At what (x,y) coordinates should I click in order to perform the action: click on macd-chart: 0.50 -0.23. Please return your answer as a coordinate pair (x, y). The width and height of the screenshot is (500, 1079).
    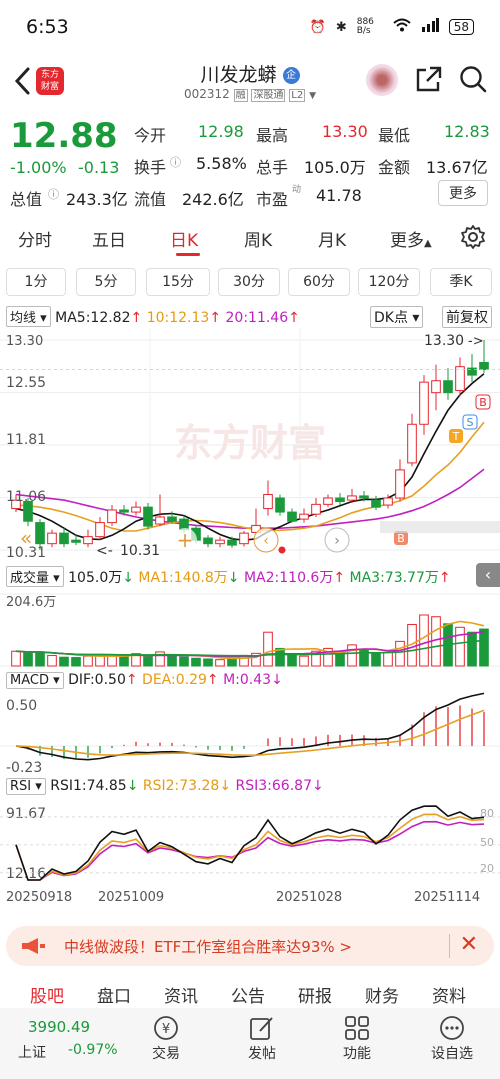
    Looking at the image, I should click on (250, 733).